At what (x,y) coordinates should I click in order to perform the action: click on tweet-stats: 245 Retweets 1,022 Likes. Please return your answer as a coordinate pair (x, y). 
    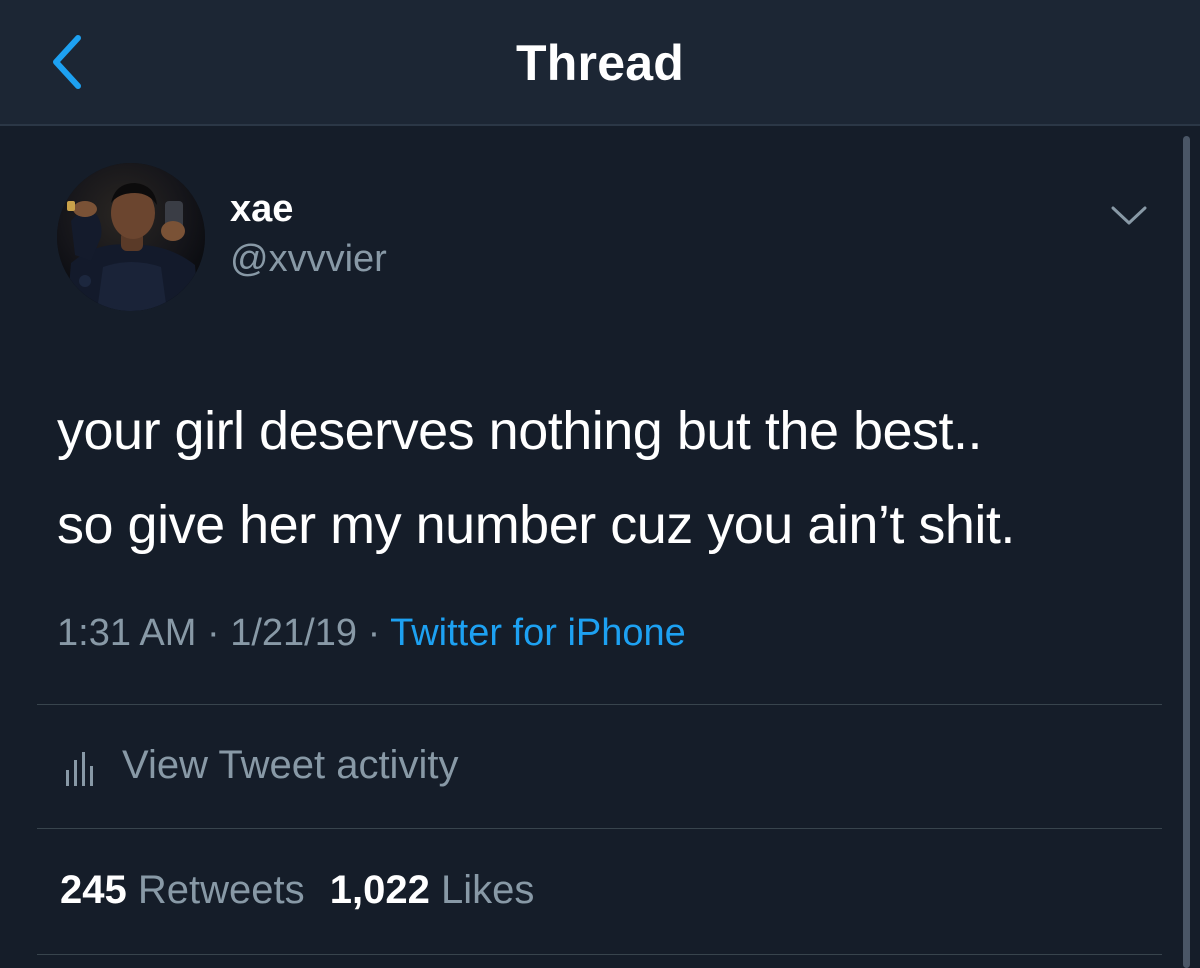
    Looking at the image, I should click on (304, 890).